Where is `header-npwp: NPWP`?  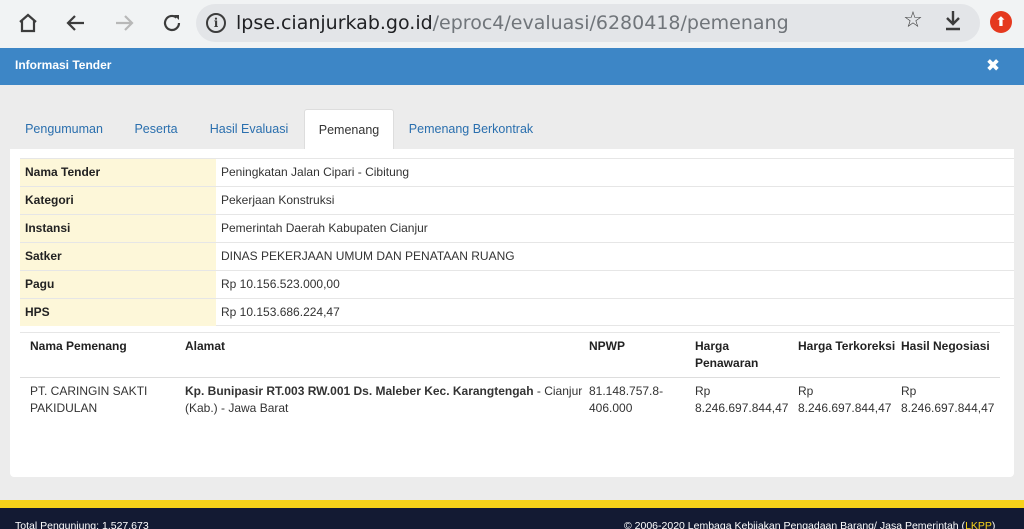 header-npwp: NPWP is located at coordinates (607, 346).